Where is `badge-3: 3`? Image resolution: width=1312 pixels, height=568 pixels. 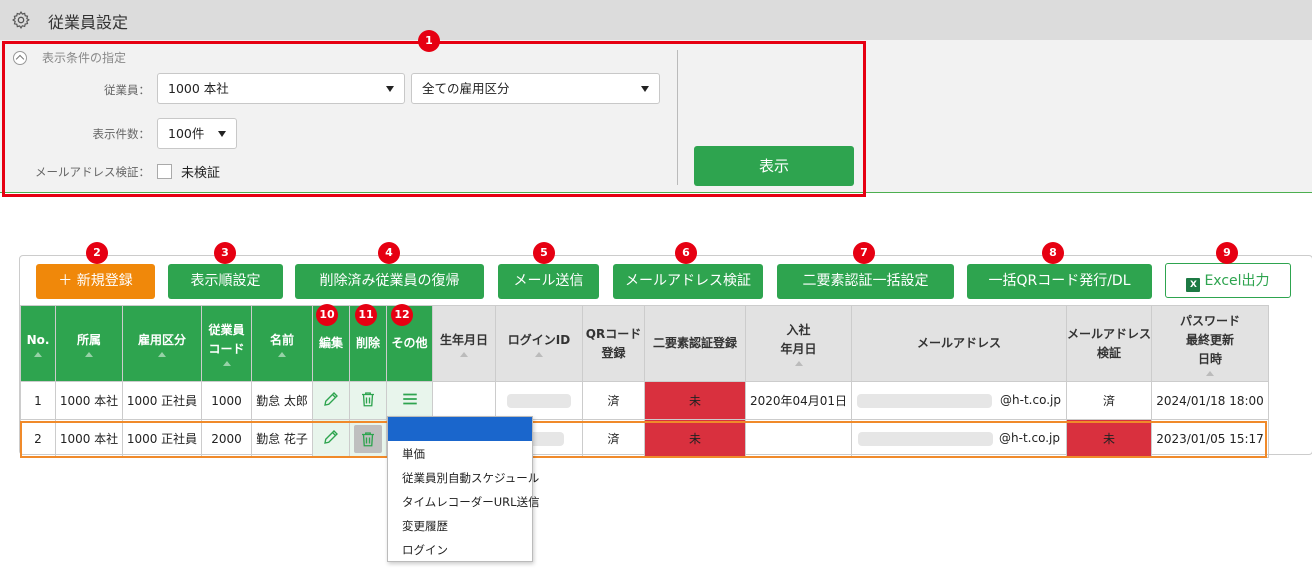 badge-3: 3 is located at coordinates (225, 253).